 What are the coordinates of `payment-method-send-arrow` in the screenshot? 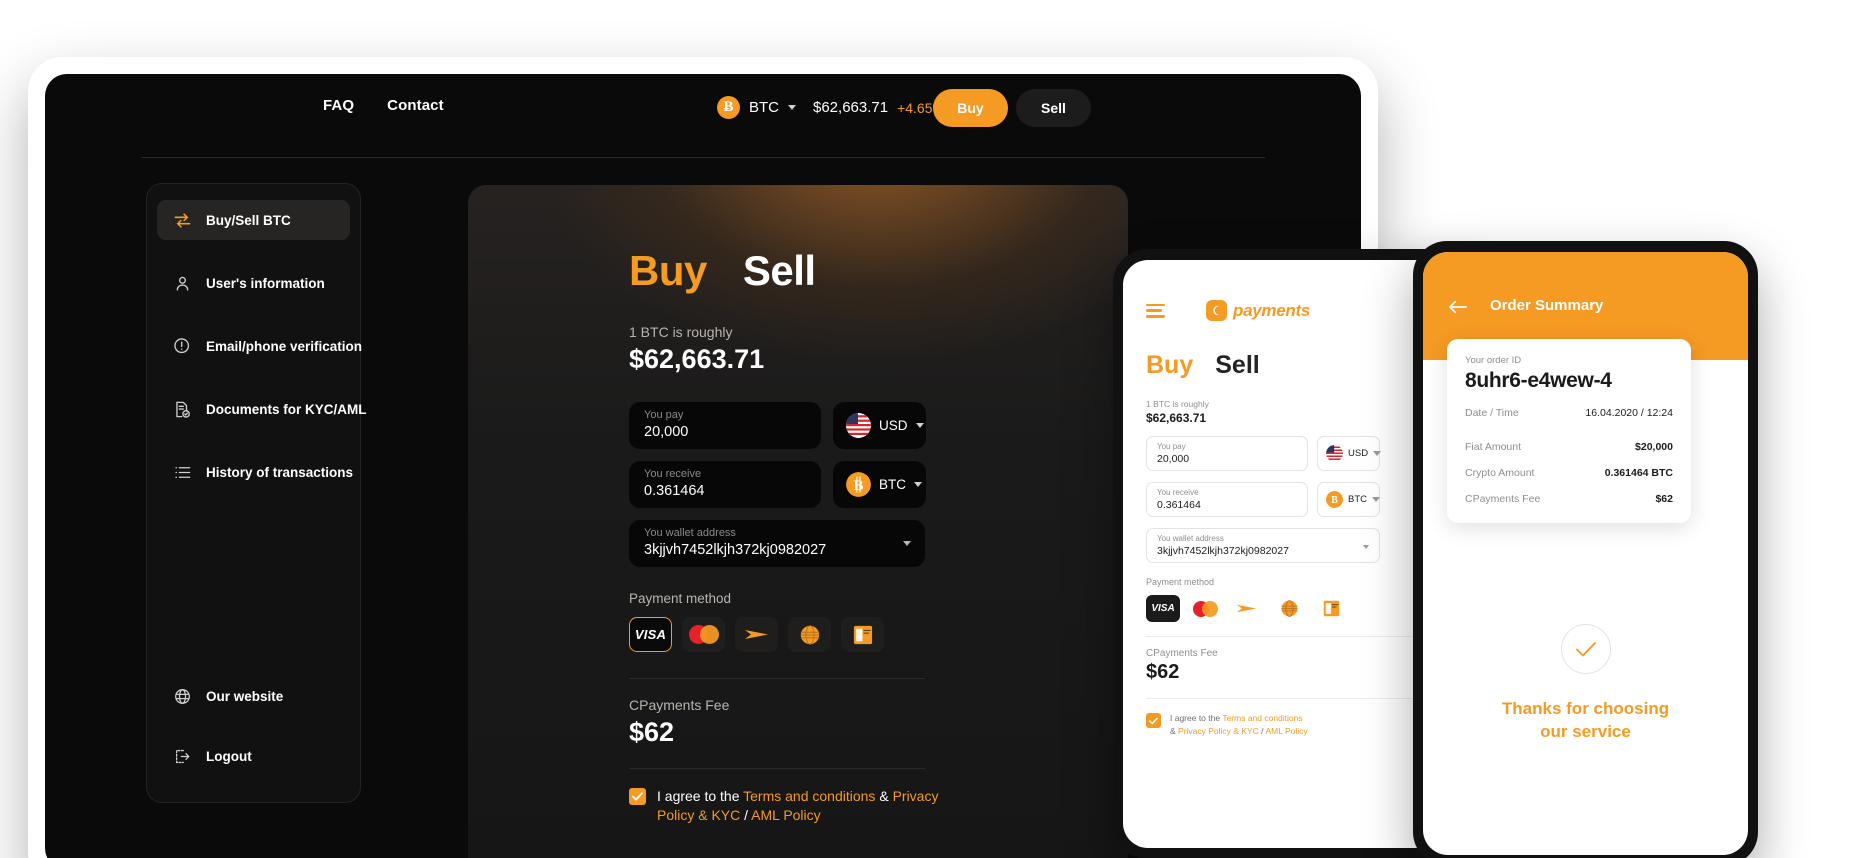 It's located at (756, 634).